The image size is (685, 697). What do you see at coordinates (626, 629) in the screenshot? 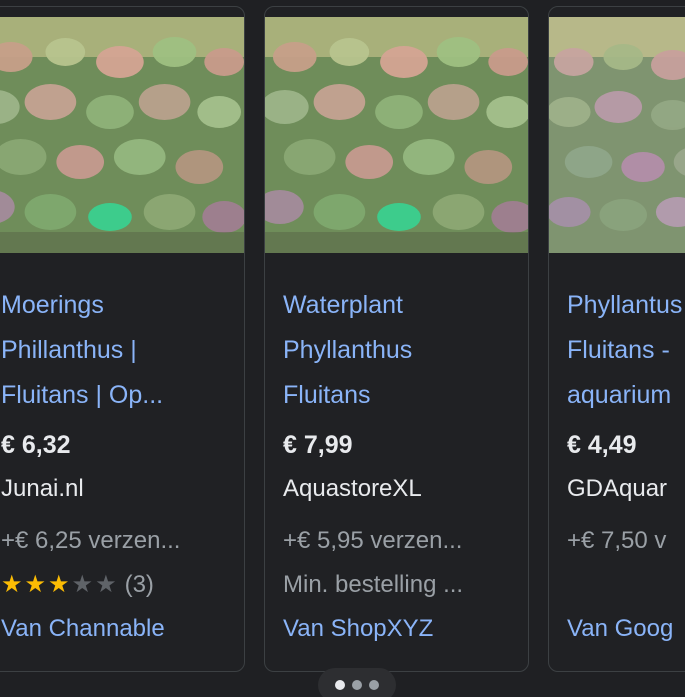
I see `source-link: Van Goog` at bounding box center [626, 629].